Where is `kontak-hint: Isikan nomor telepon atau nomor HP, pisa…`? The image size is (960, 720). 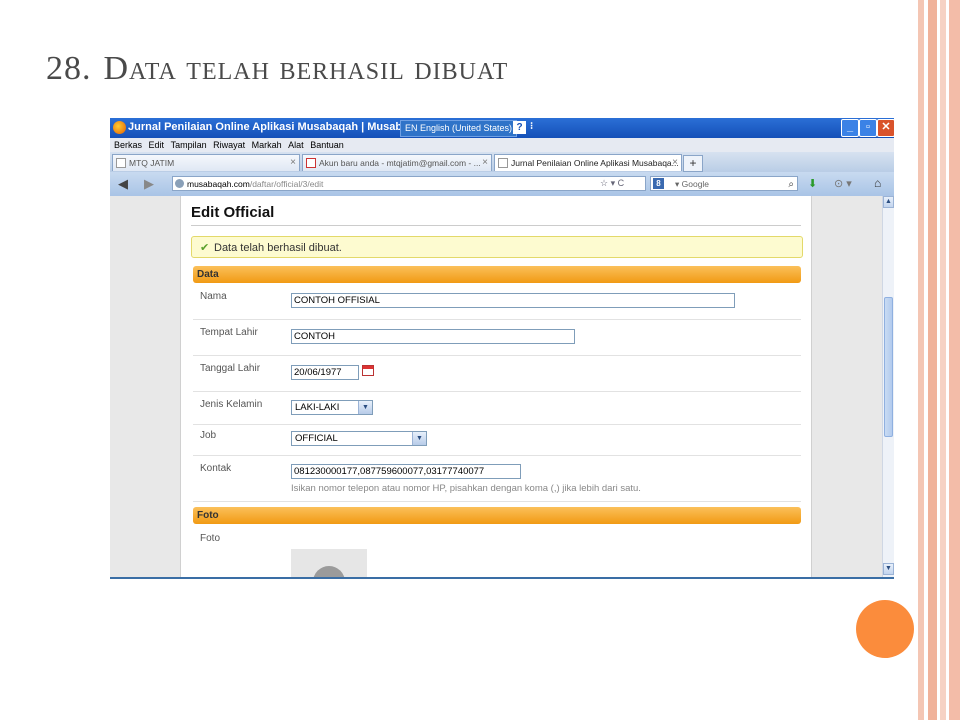 kontak-hint: Isikan nomor telepon atau nomor HP, pisa… is located at coordinates (466, 488).